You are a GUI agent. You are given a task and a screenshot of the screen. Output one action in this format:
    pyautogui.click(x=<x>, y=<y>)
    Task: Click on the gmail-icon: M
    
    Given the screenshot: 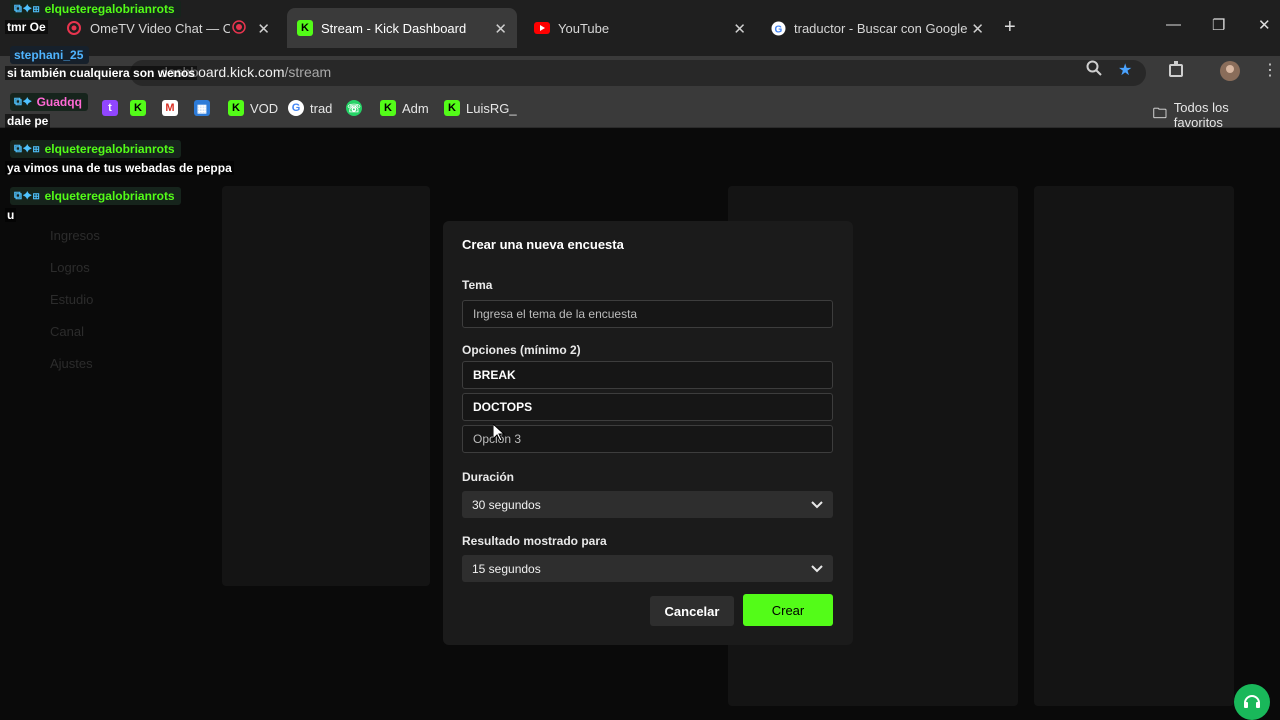 What is the action you would take?
    pyautogui.click(x=170, y=108)
    